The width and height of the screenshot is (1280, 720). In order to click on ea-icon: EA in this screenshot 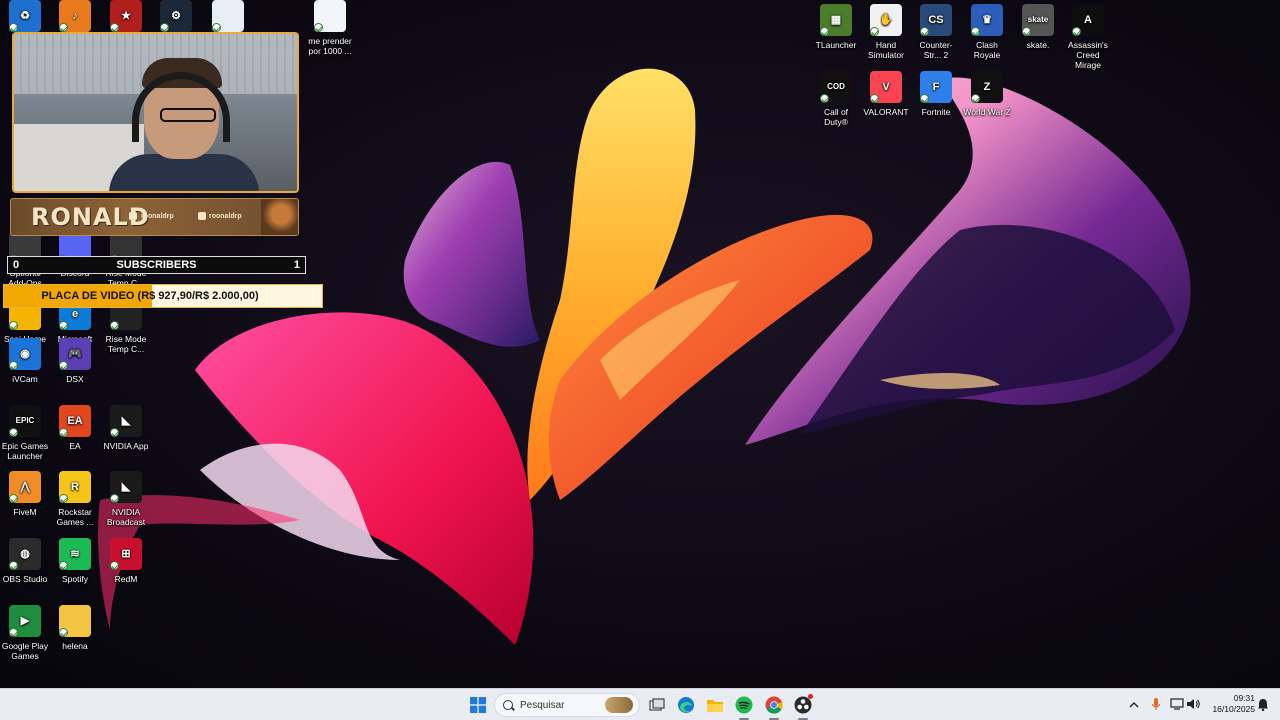, I will do `click(75, 421)`.